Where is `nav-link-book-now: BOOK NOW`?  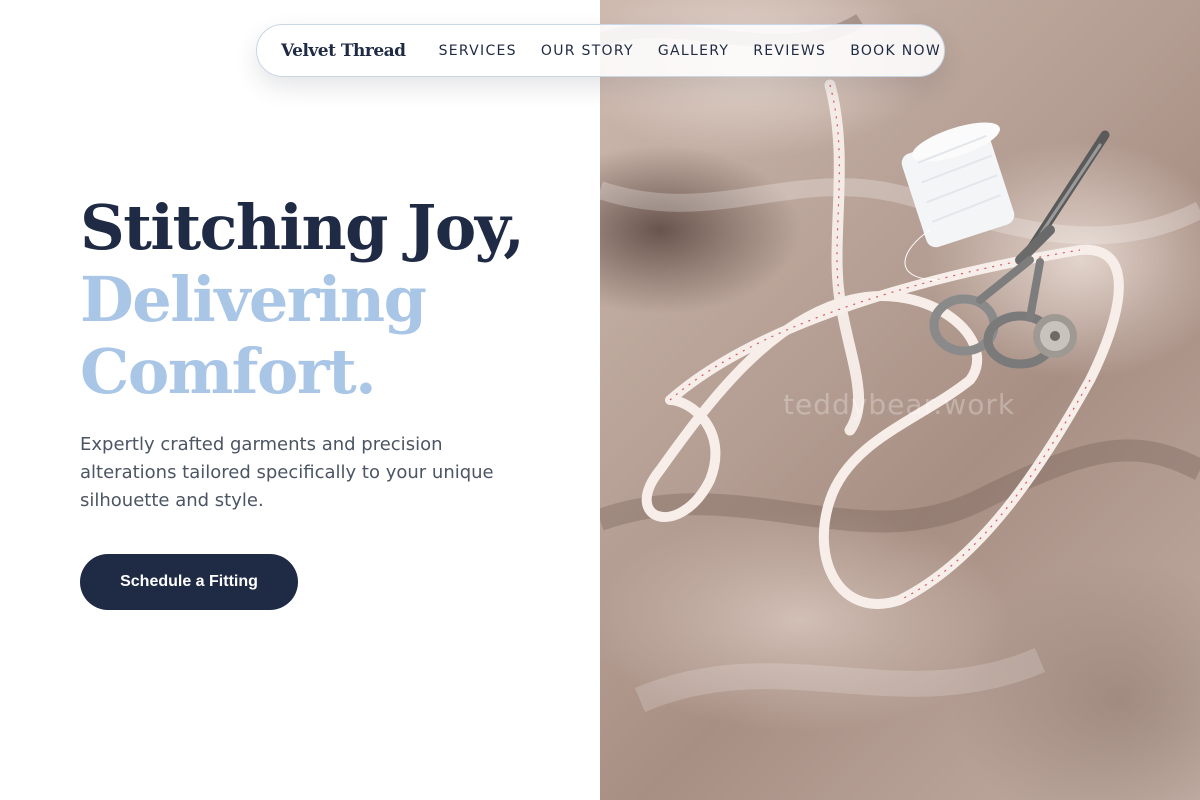 nav-link-book-now: BOOK NOW is located at coordinates (895, 51).